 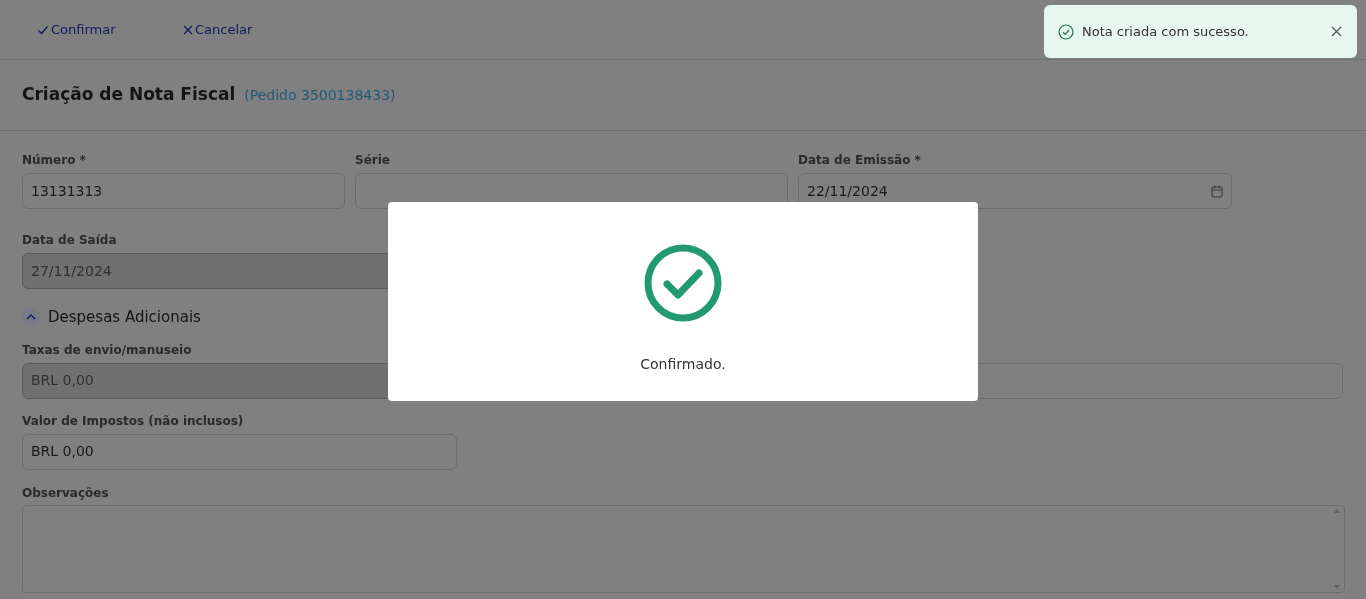 I want to click on calendar-icon, so click(x=1217, y=191).